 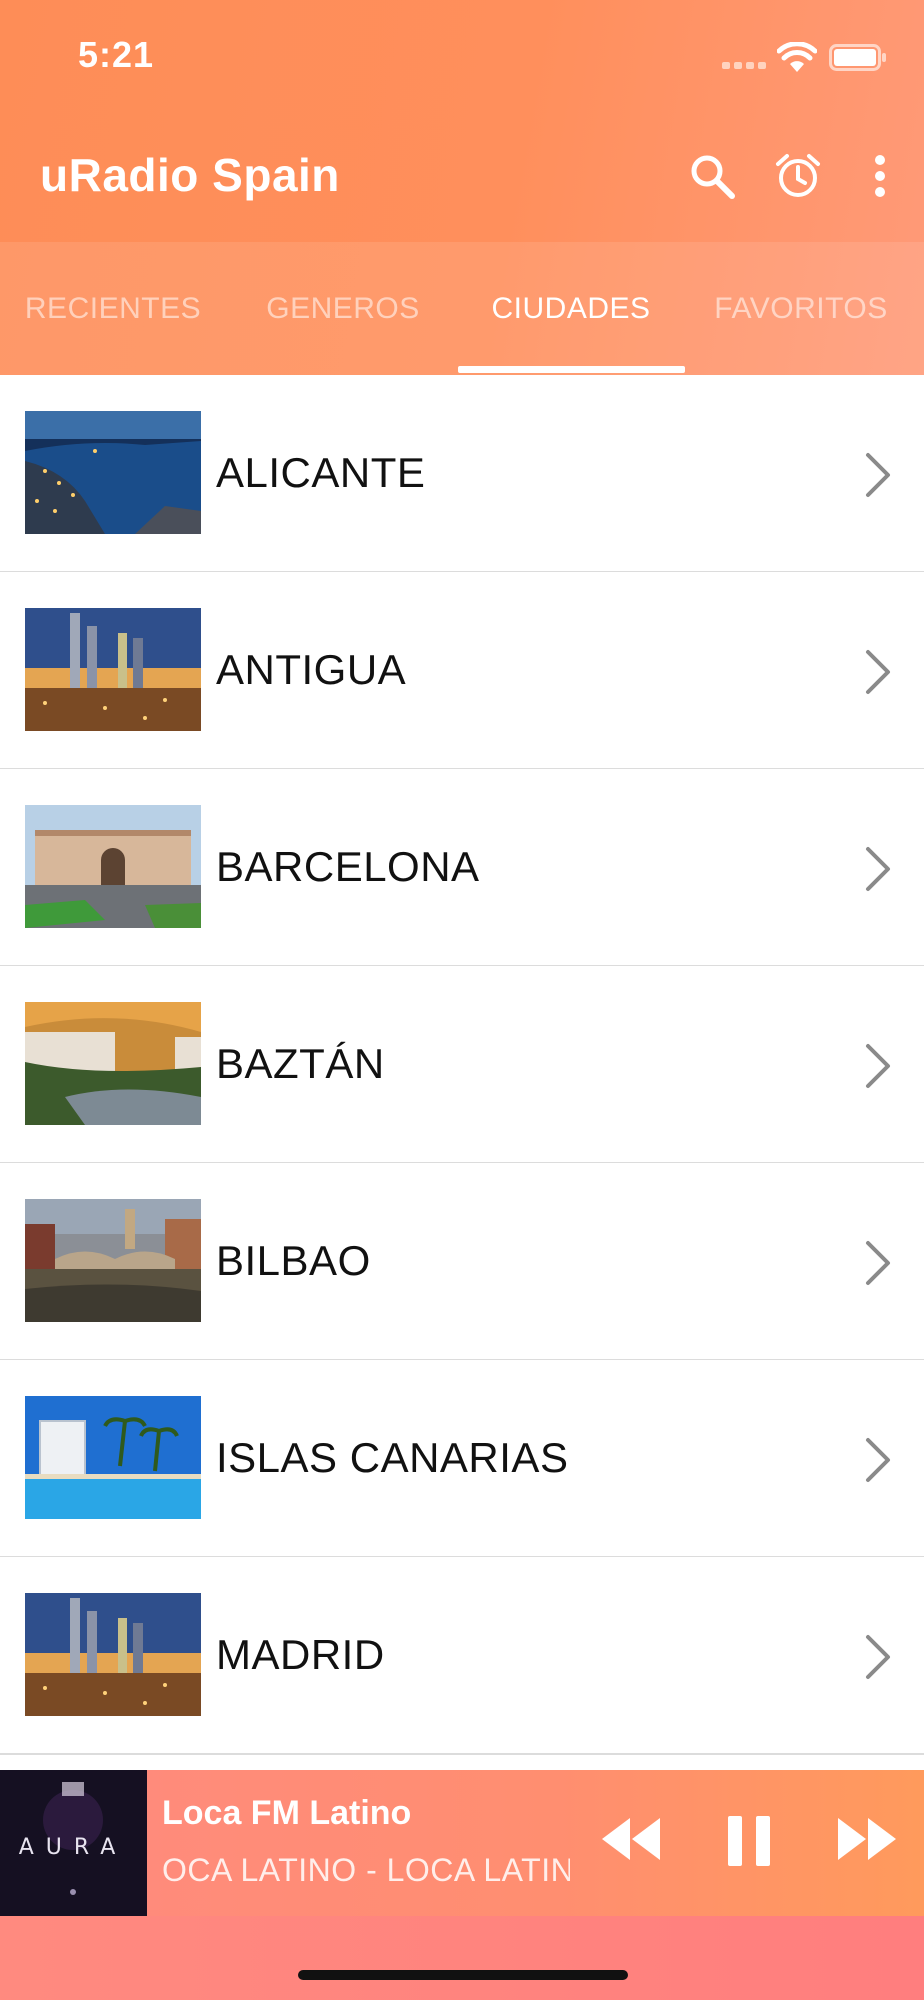 What do you see at coordinates (462, 671) in the screenshot?
I see `list-item-antigua: ANTIGUA` at bounding box center [462, 671].